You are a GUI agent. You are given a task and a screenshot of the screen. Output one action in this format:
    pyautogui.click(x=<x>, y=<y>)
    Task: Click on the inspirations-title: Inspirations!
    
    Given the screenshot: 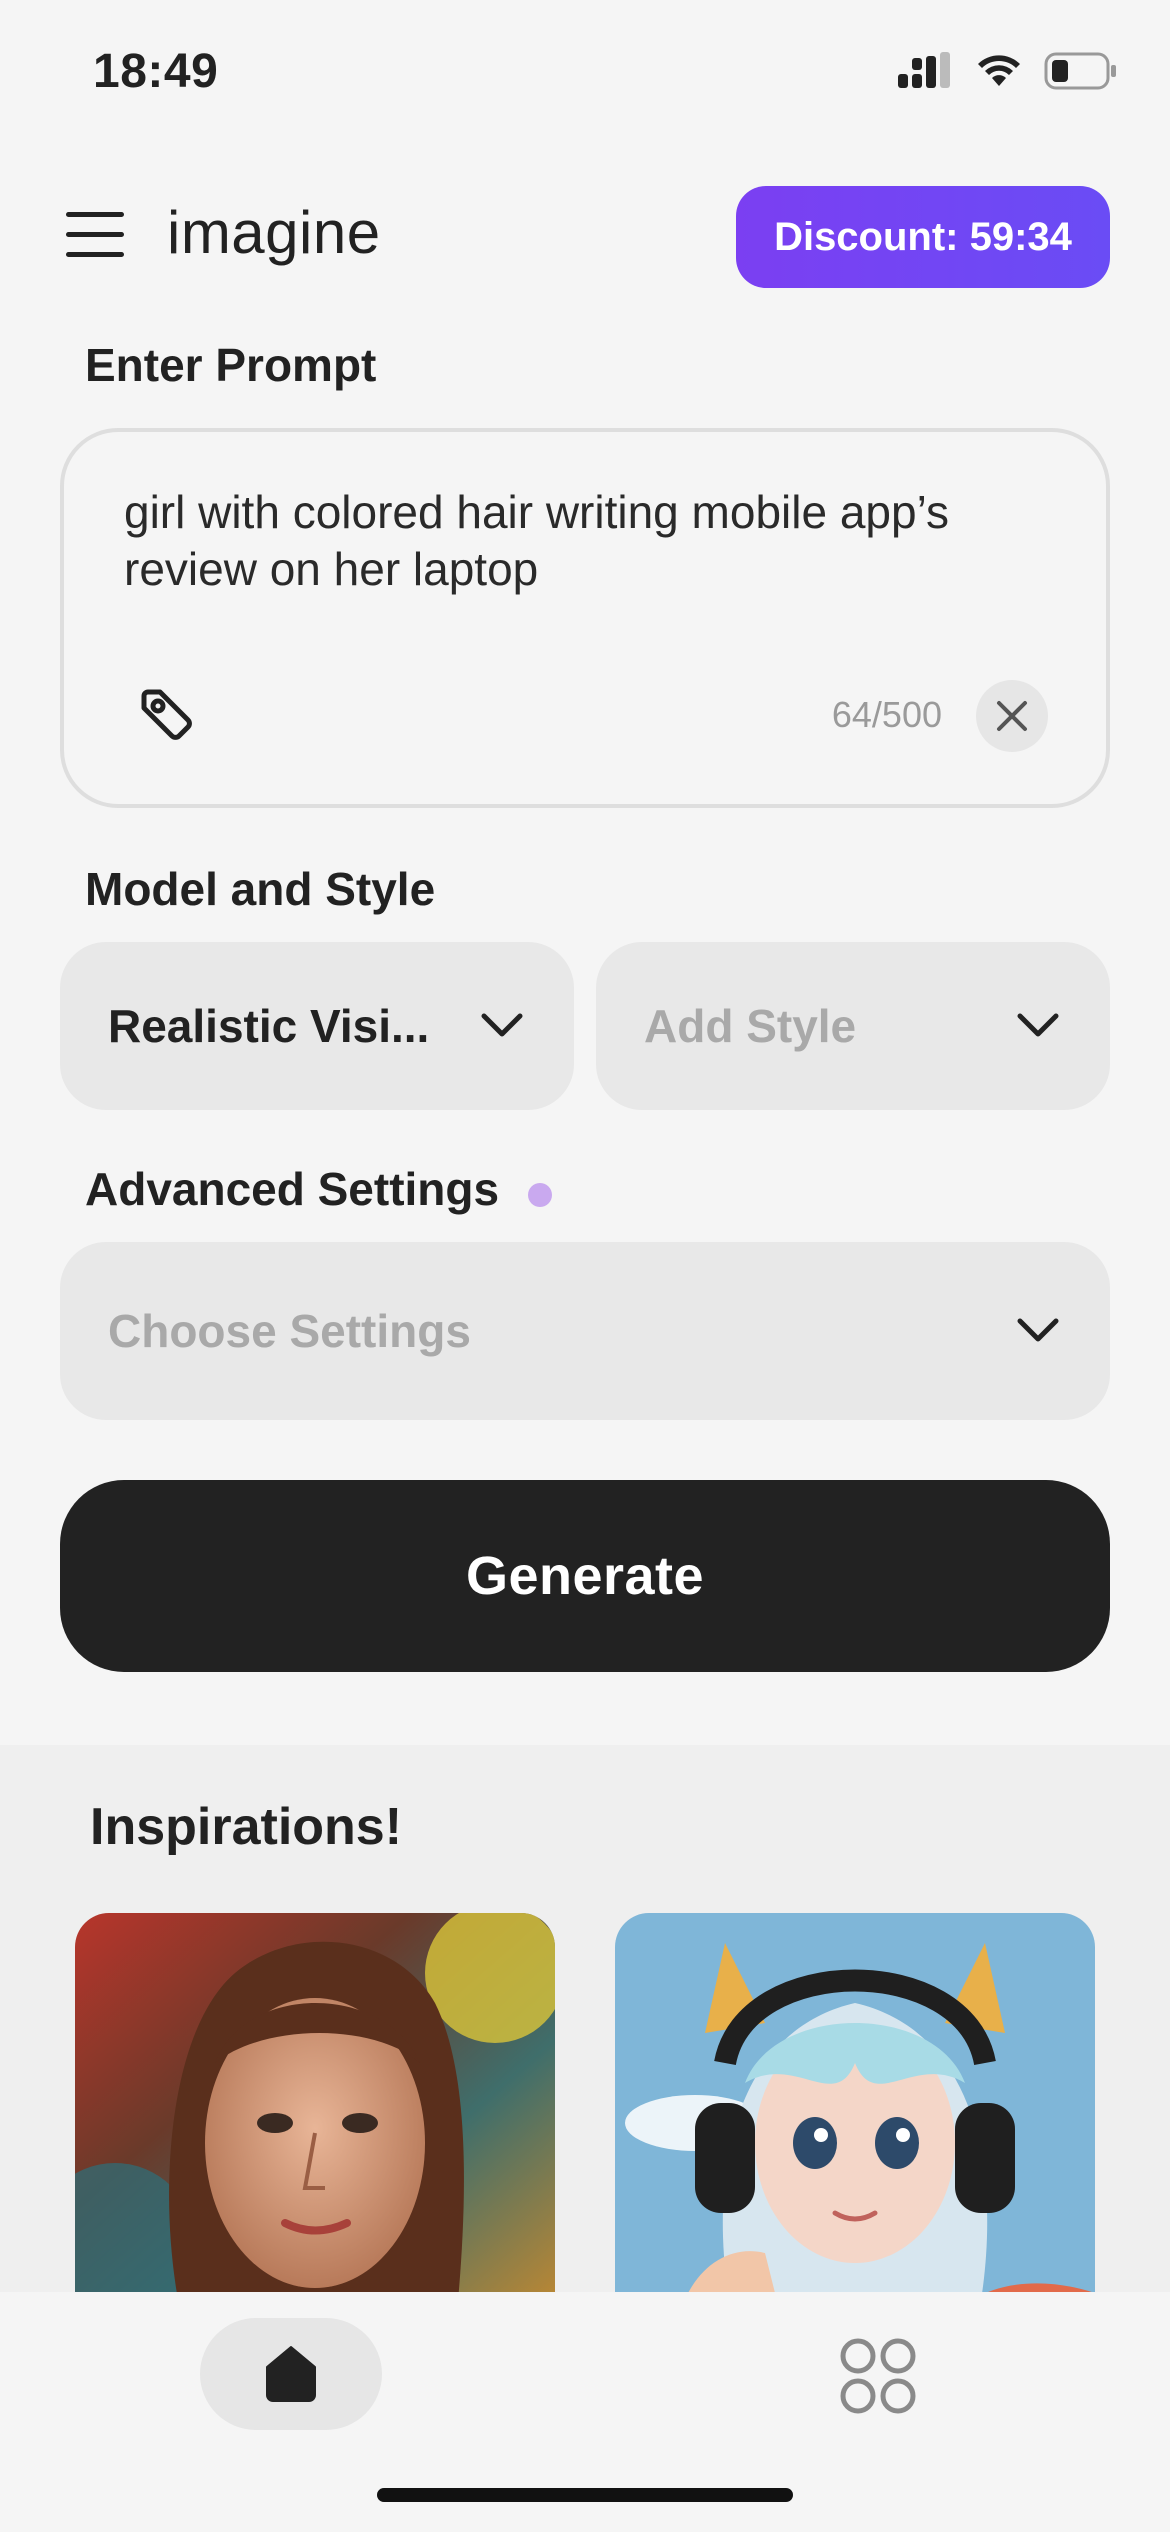 What is the action you would take?
    pyautogui.click(x=246, y=1827)
    